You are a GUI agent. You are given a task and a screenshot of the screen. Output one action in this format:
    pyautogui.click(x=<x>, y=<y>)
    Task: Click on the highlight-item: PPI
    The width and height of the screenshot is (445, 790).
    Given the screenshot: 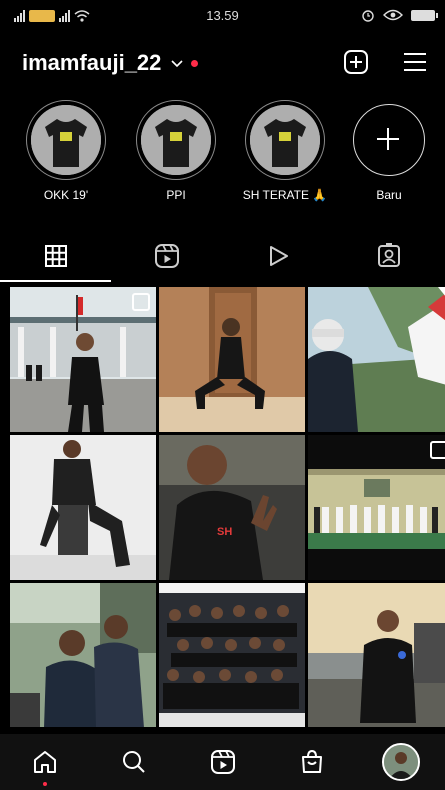 What is the action you would take?
    pyautogui.click(x=176, y=151)
    